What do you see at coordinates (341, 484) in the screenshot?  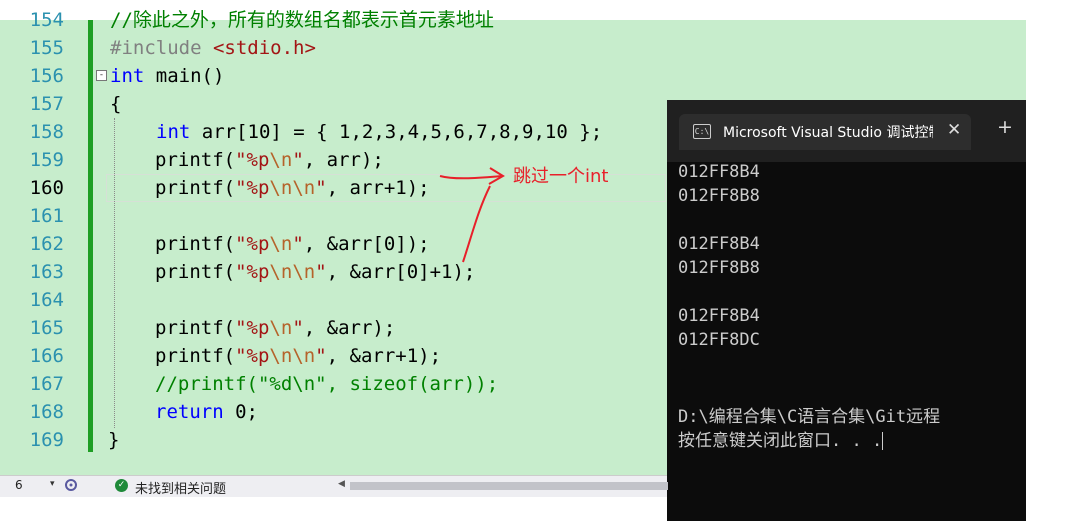 I see `scroll-left-icon: ◀` at bounding box center [341, 484].